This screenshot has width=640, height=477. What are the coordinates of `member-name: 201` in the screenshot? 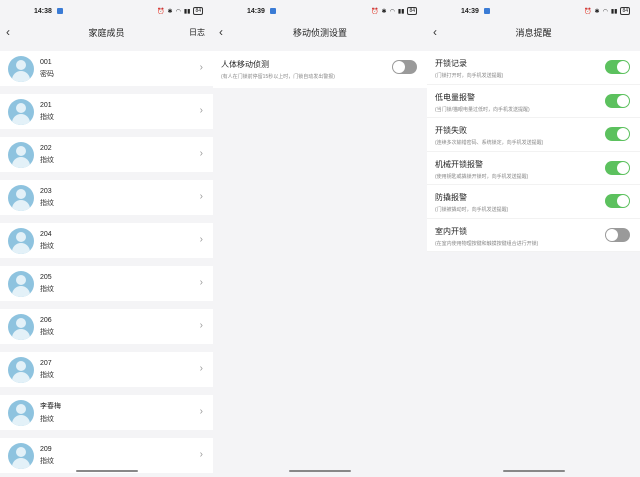 It's located at (46, 105).